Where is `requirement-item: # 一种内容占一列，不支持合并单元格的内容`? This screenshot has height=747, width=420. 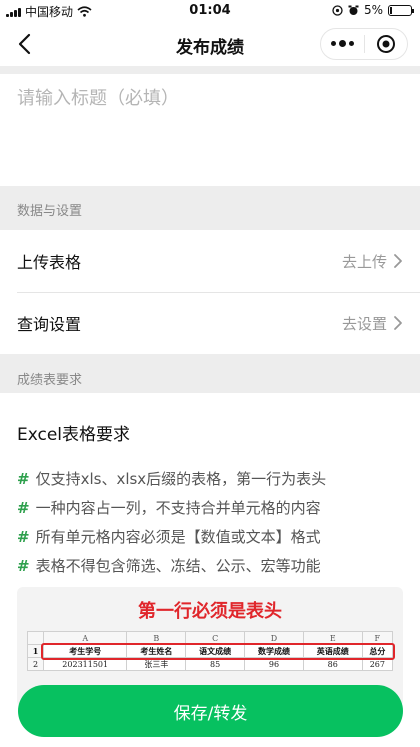 requirement-item: # 一种内容占一列，不支持合并单元格的内容 is located at coordinates (210, 508).